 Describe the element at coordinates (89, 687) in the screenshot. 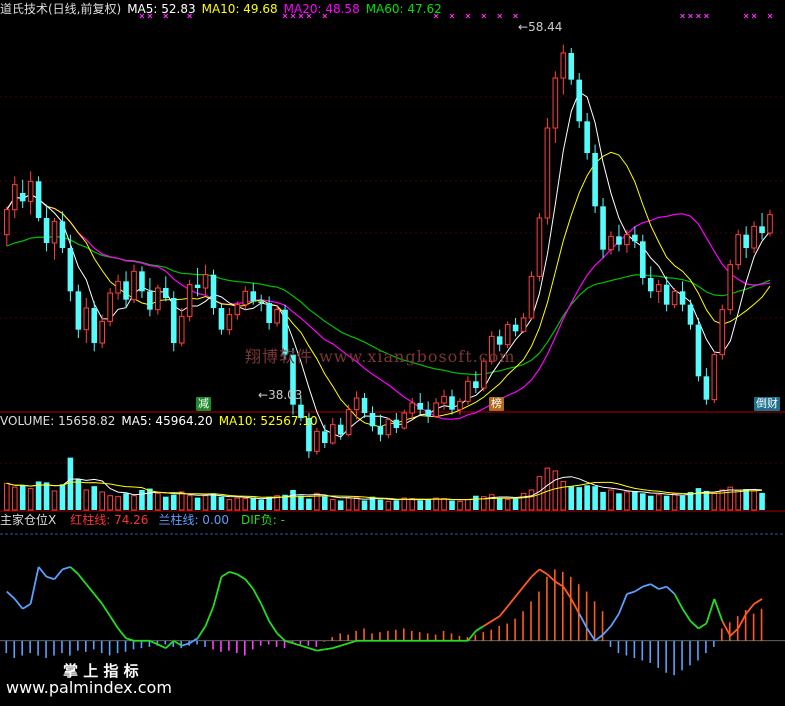

I see `watermark-palmindex: www.palmindex.com` at that location.